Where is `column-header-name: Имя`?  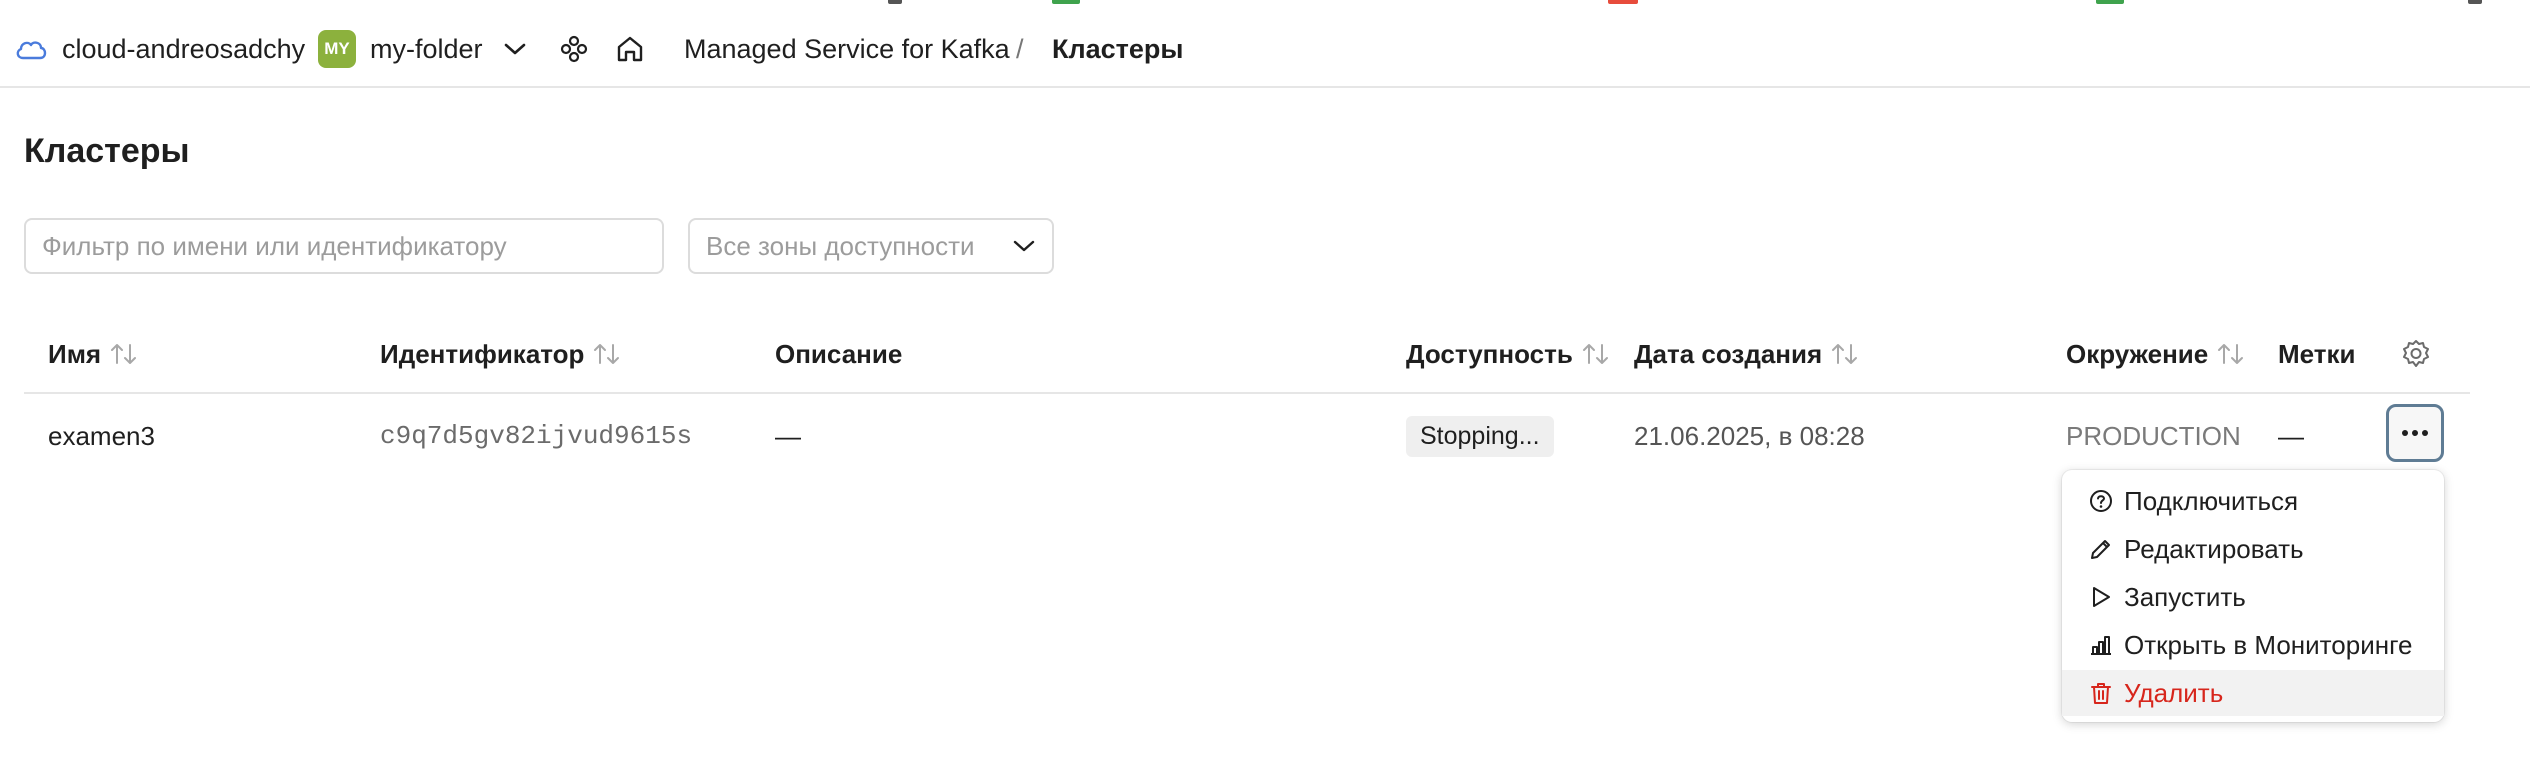 column-header-name: Имя is located at coordinates (93, 354).